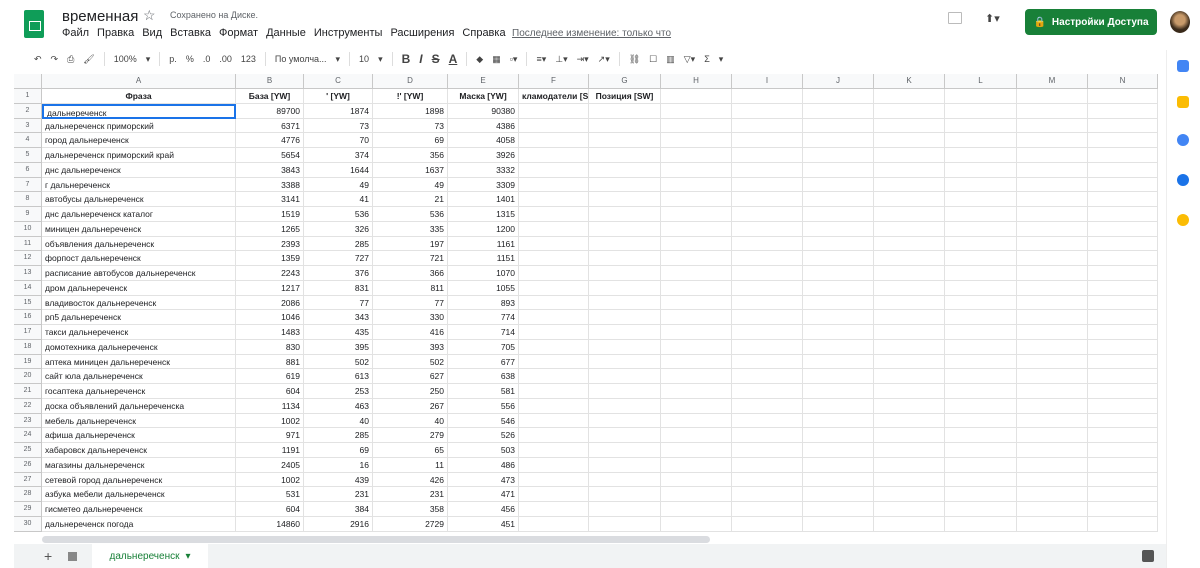 This screenshot has height=568, width=1200. Describe the element at coordinates (38, 59) in the screenshot. I see `undo-icon: ↶` at that location.